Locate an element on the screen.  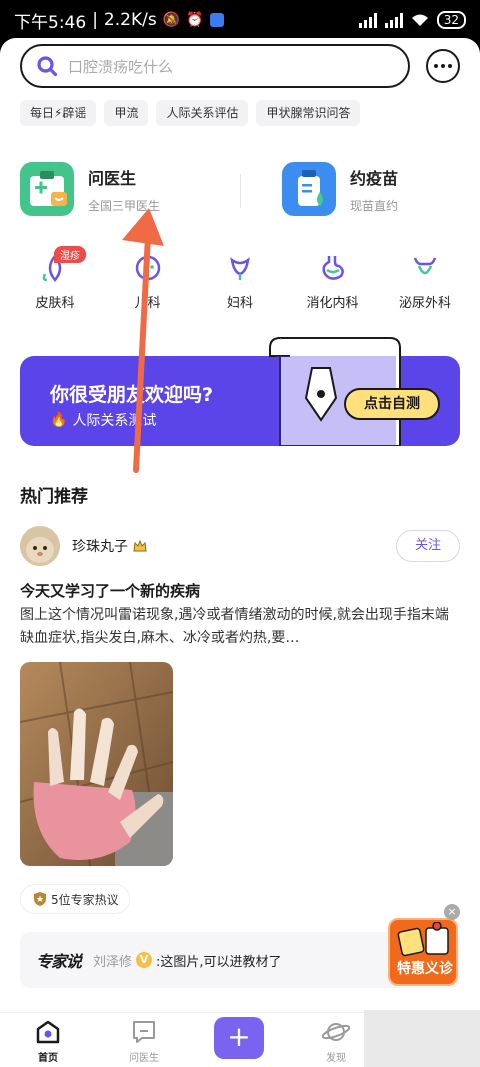
message-button is located at coordinates (443, 66).